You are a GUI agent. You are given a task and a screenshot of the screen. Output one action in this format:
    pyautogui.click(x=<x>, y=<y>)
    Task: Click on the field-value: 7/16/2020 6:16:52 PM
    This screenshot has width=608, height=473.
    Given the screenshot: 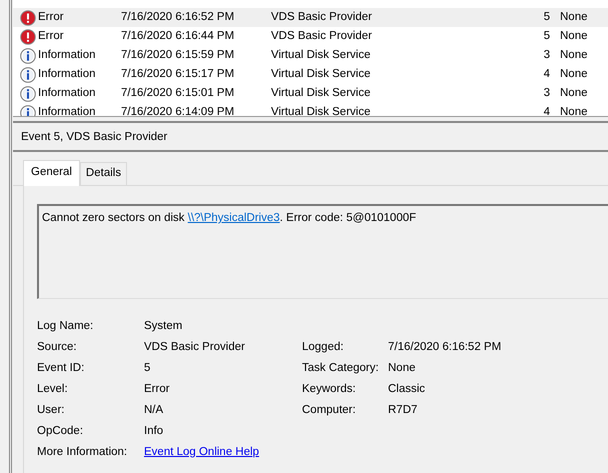 What is the action you would take?
    pyautogui.click(x=445, y=346)
    